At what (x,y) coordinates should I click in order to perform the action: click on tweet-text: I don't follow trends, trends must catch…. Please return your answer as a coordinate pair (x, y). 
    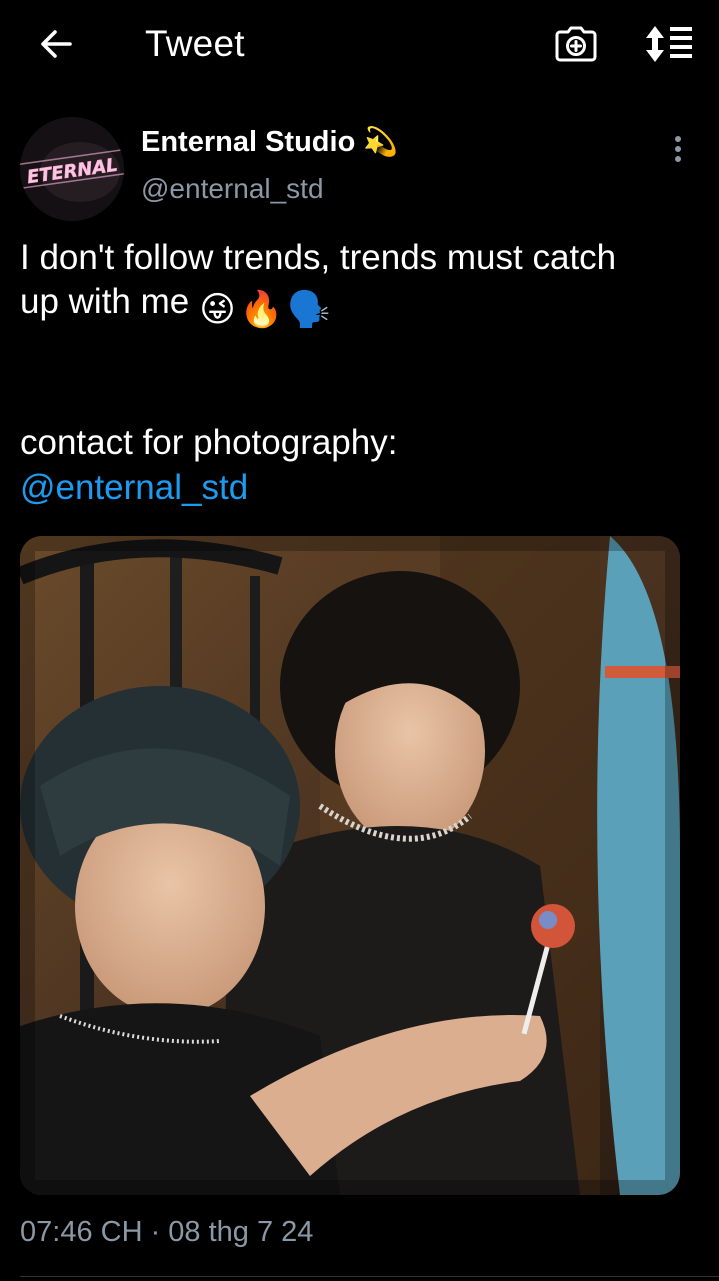
    Looking at the image, I should click on (365, 284).